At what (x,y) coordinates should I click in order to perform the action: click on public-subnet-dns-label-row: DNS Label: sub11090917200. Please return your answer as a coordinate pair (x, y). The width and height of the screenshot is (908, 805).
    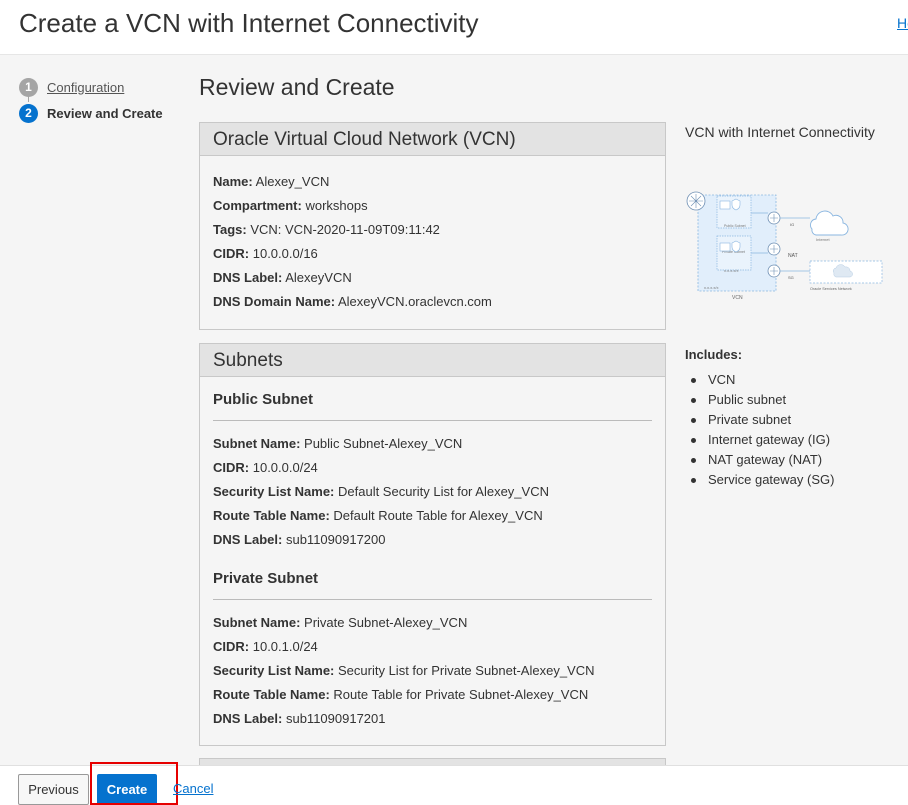
    Looking at the image, I should click on (299, 539).